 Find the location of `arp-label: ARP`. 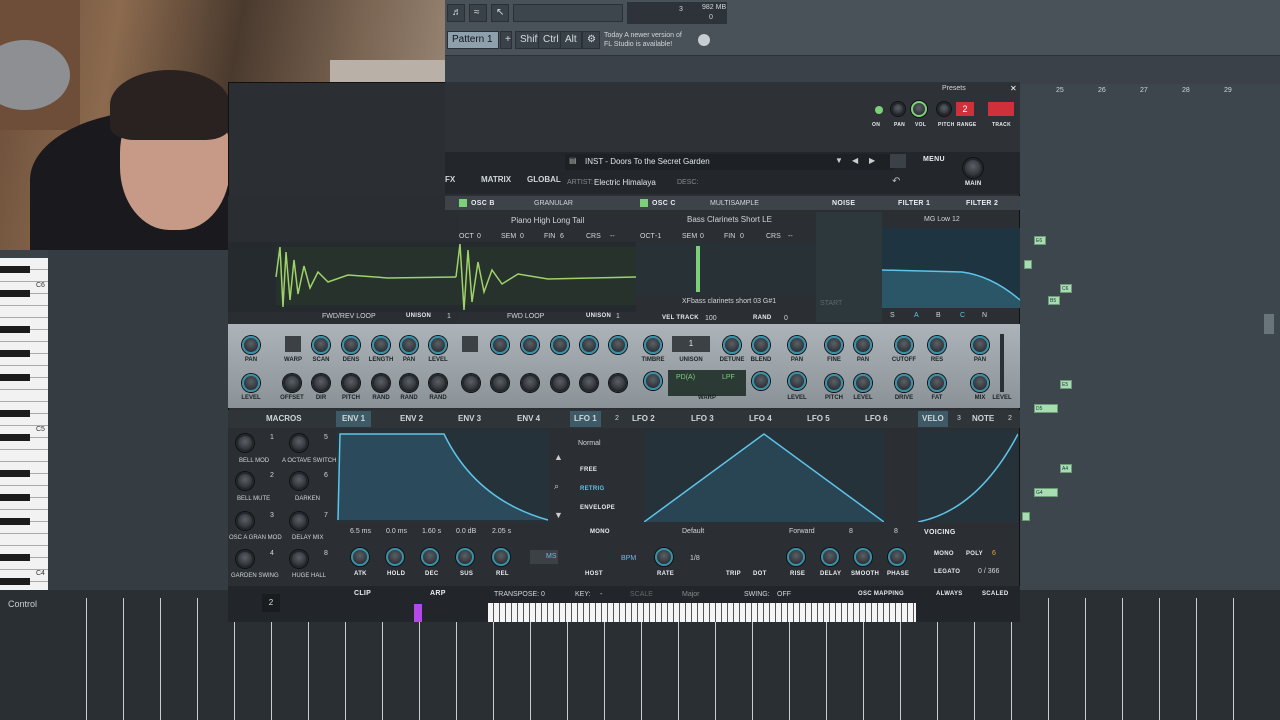

arp-label: ARP is located at coordinates (438, 593).